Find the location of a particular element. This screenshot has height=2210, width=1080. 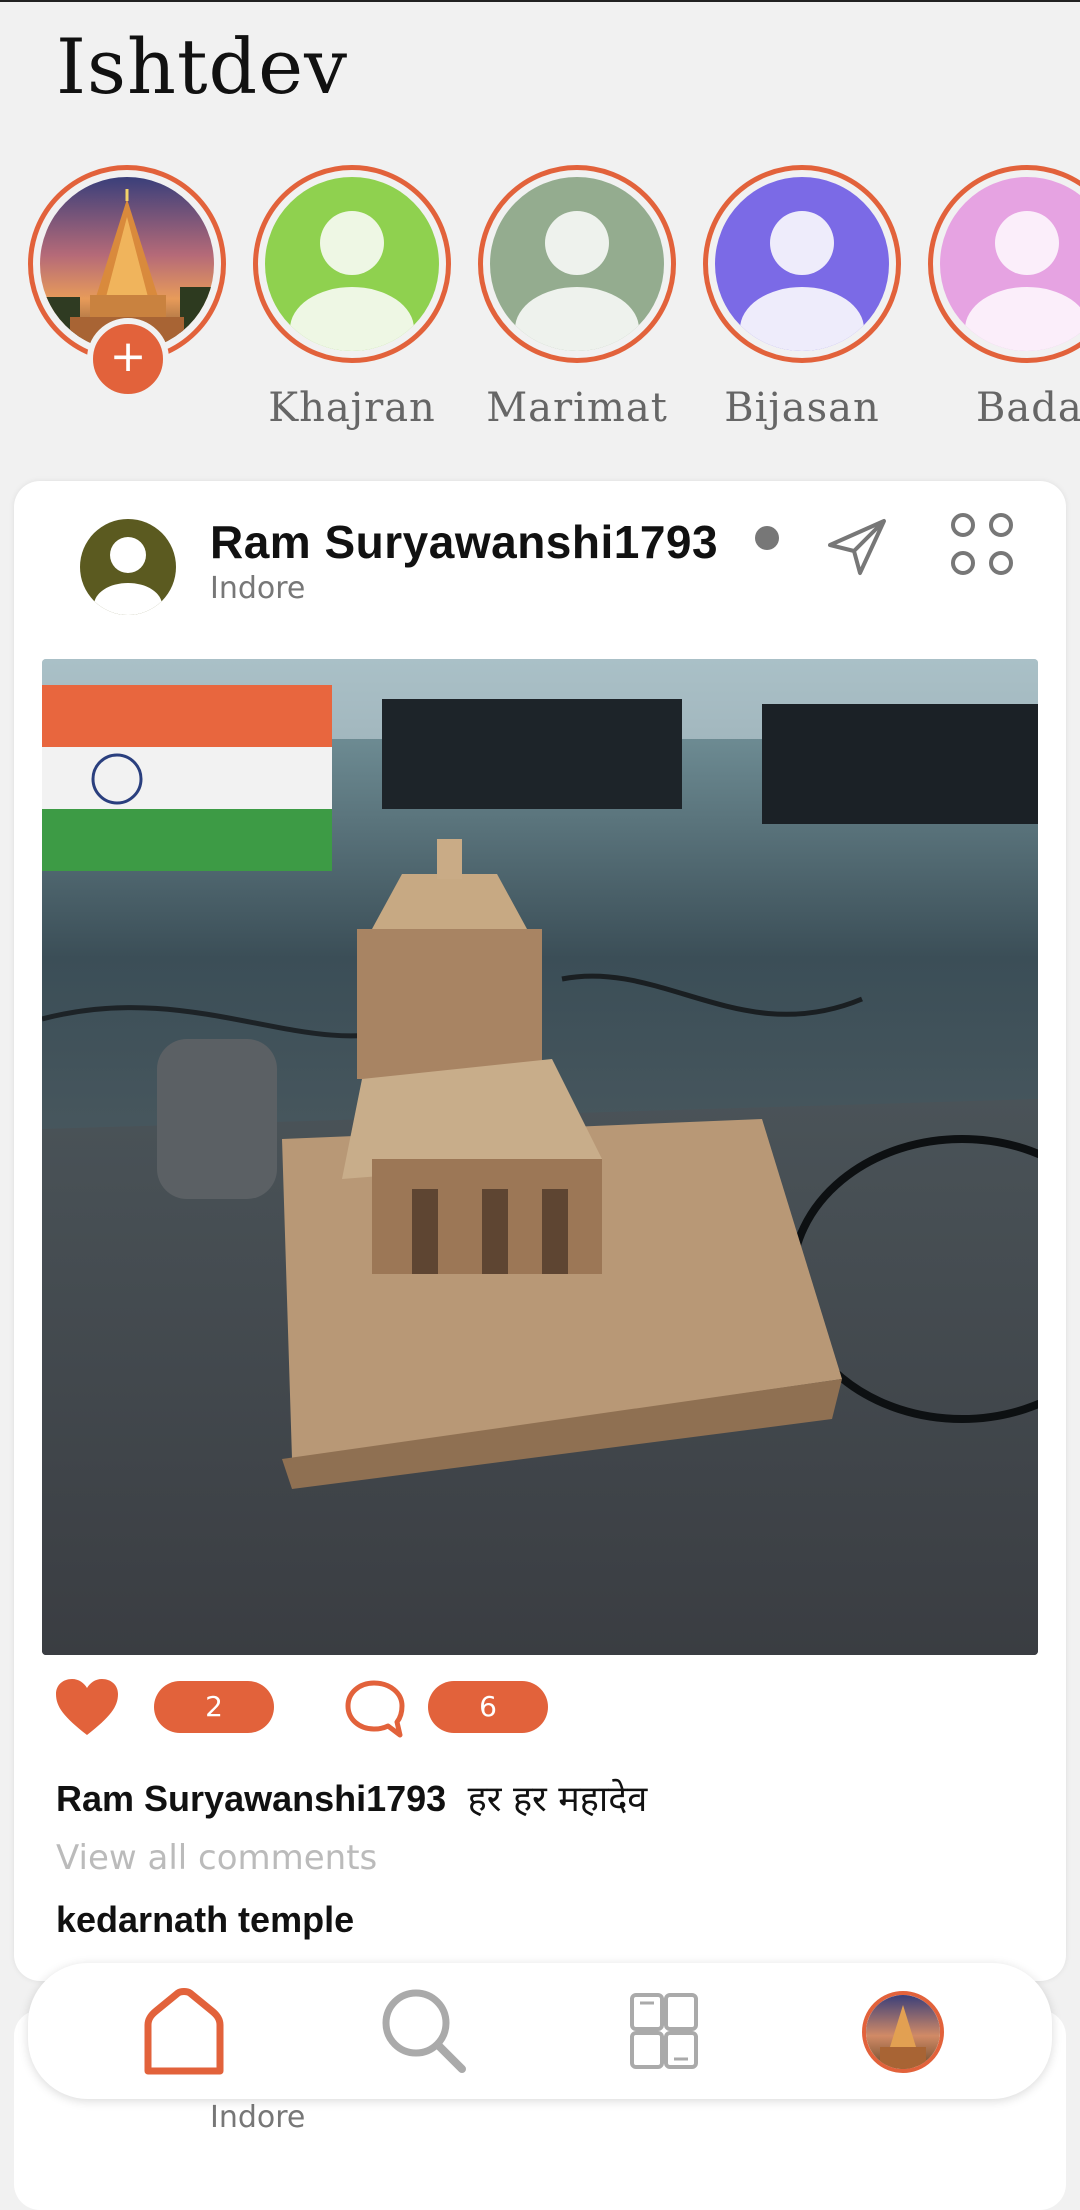

post-username: Ram Suryawanshi1793 is located at coordinates (464, 542).